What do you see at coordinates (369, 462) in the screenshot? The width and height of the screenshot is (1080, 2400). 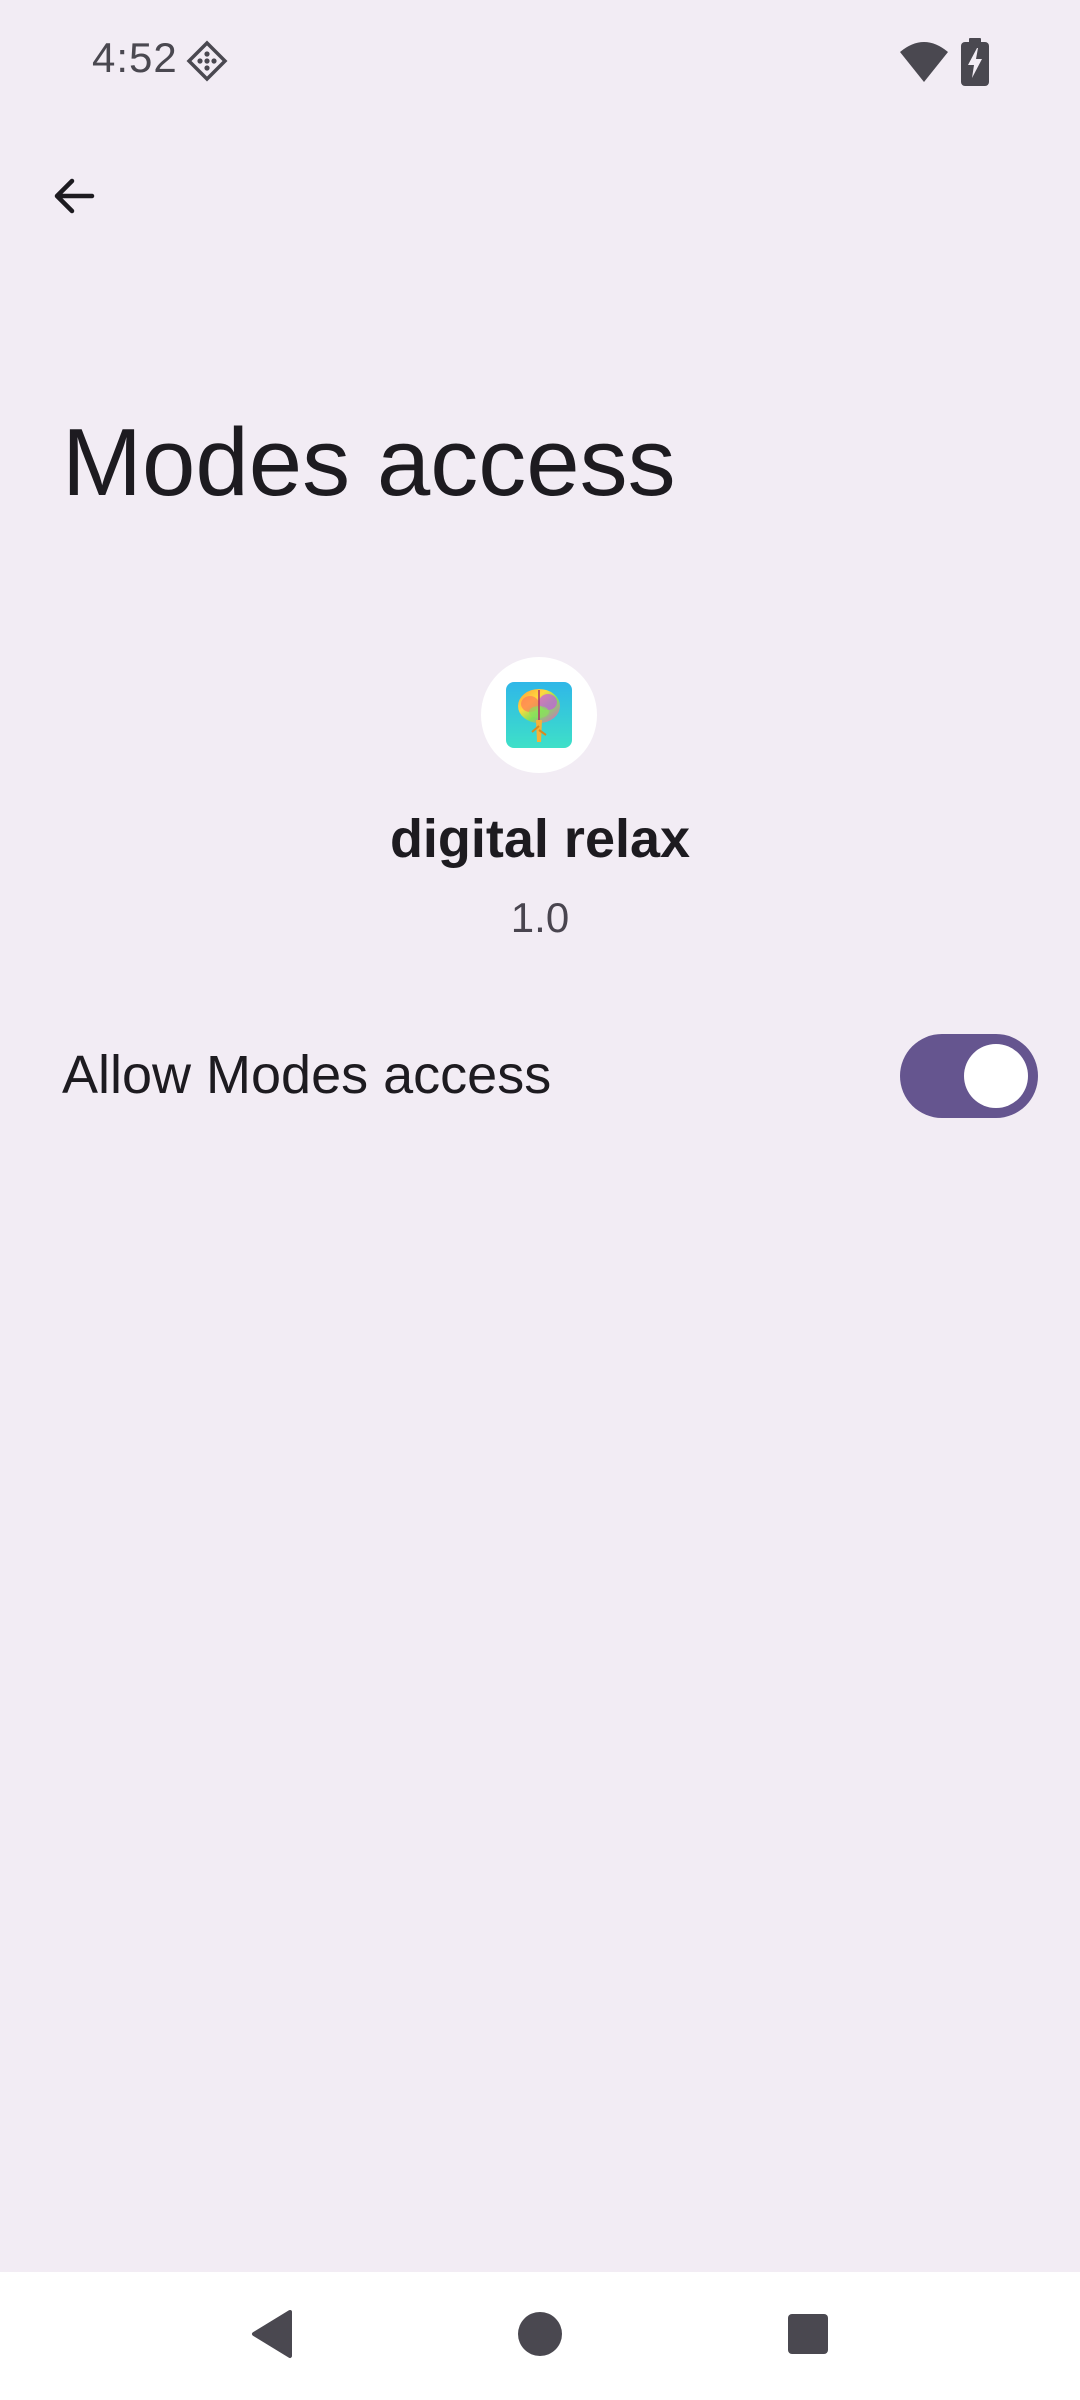 I see `page-title: Modes access` at bounding box center [369, 462].